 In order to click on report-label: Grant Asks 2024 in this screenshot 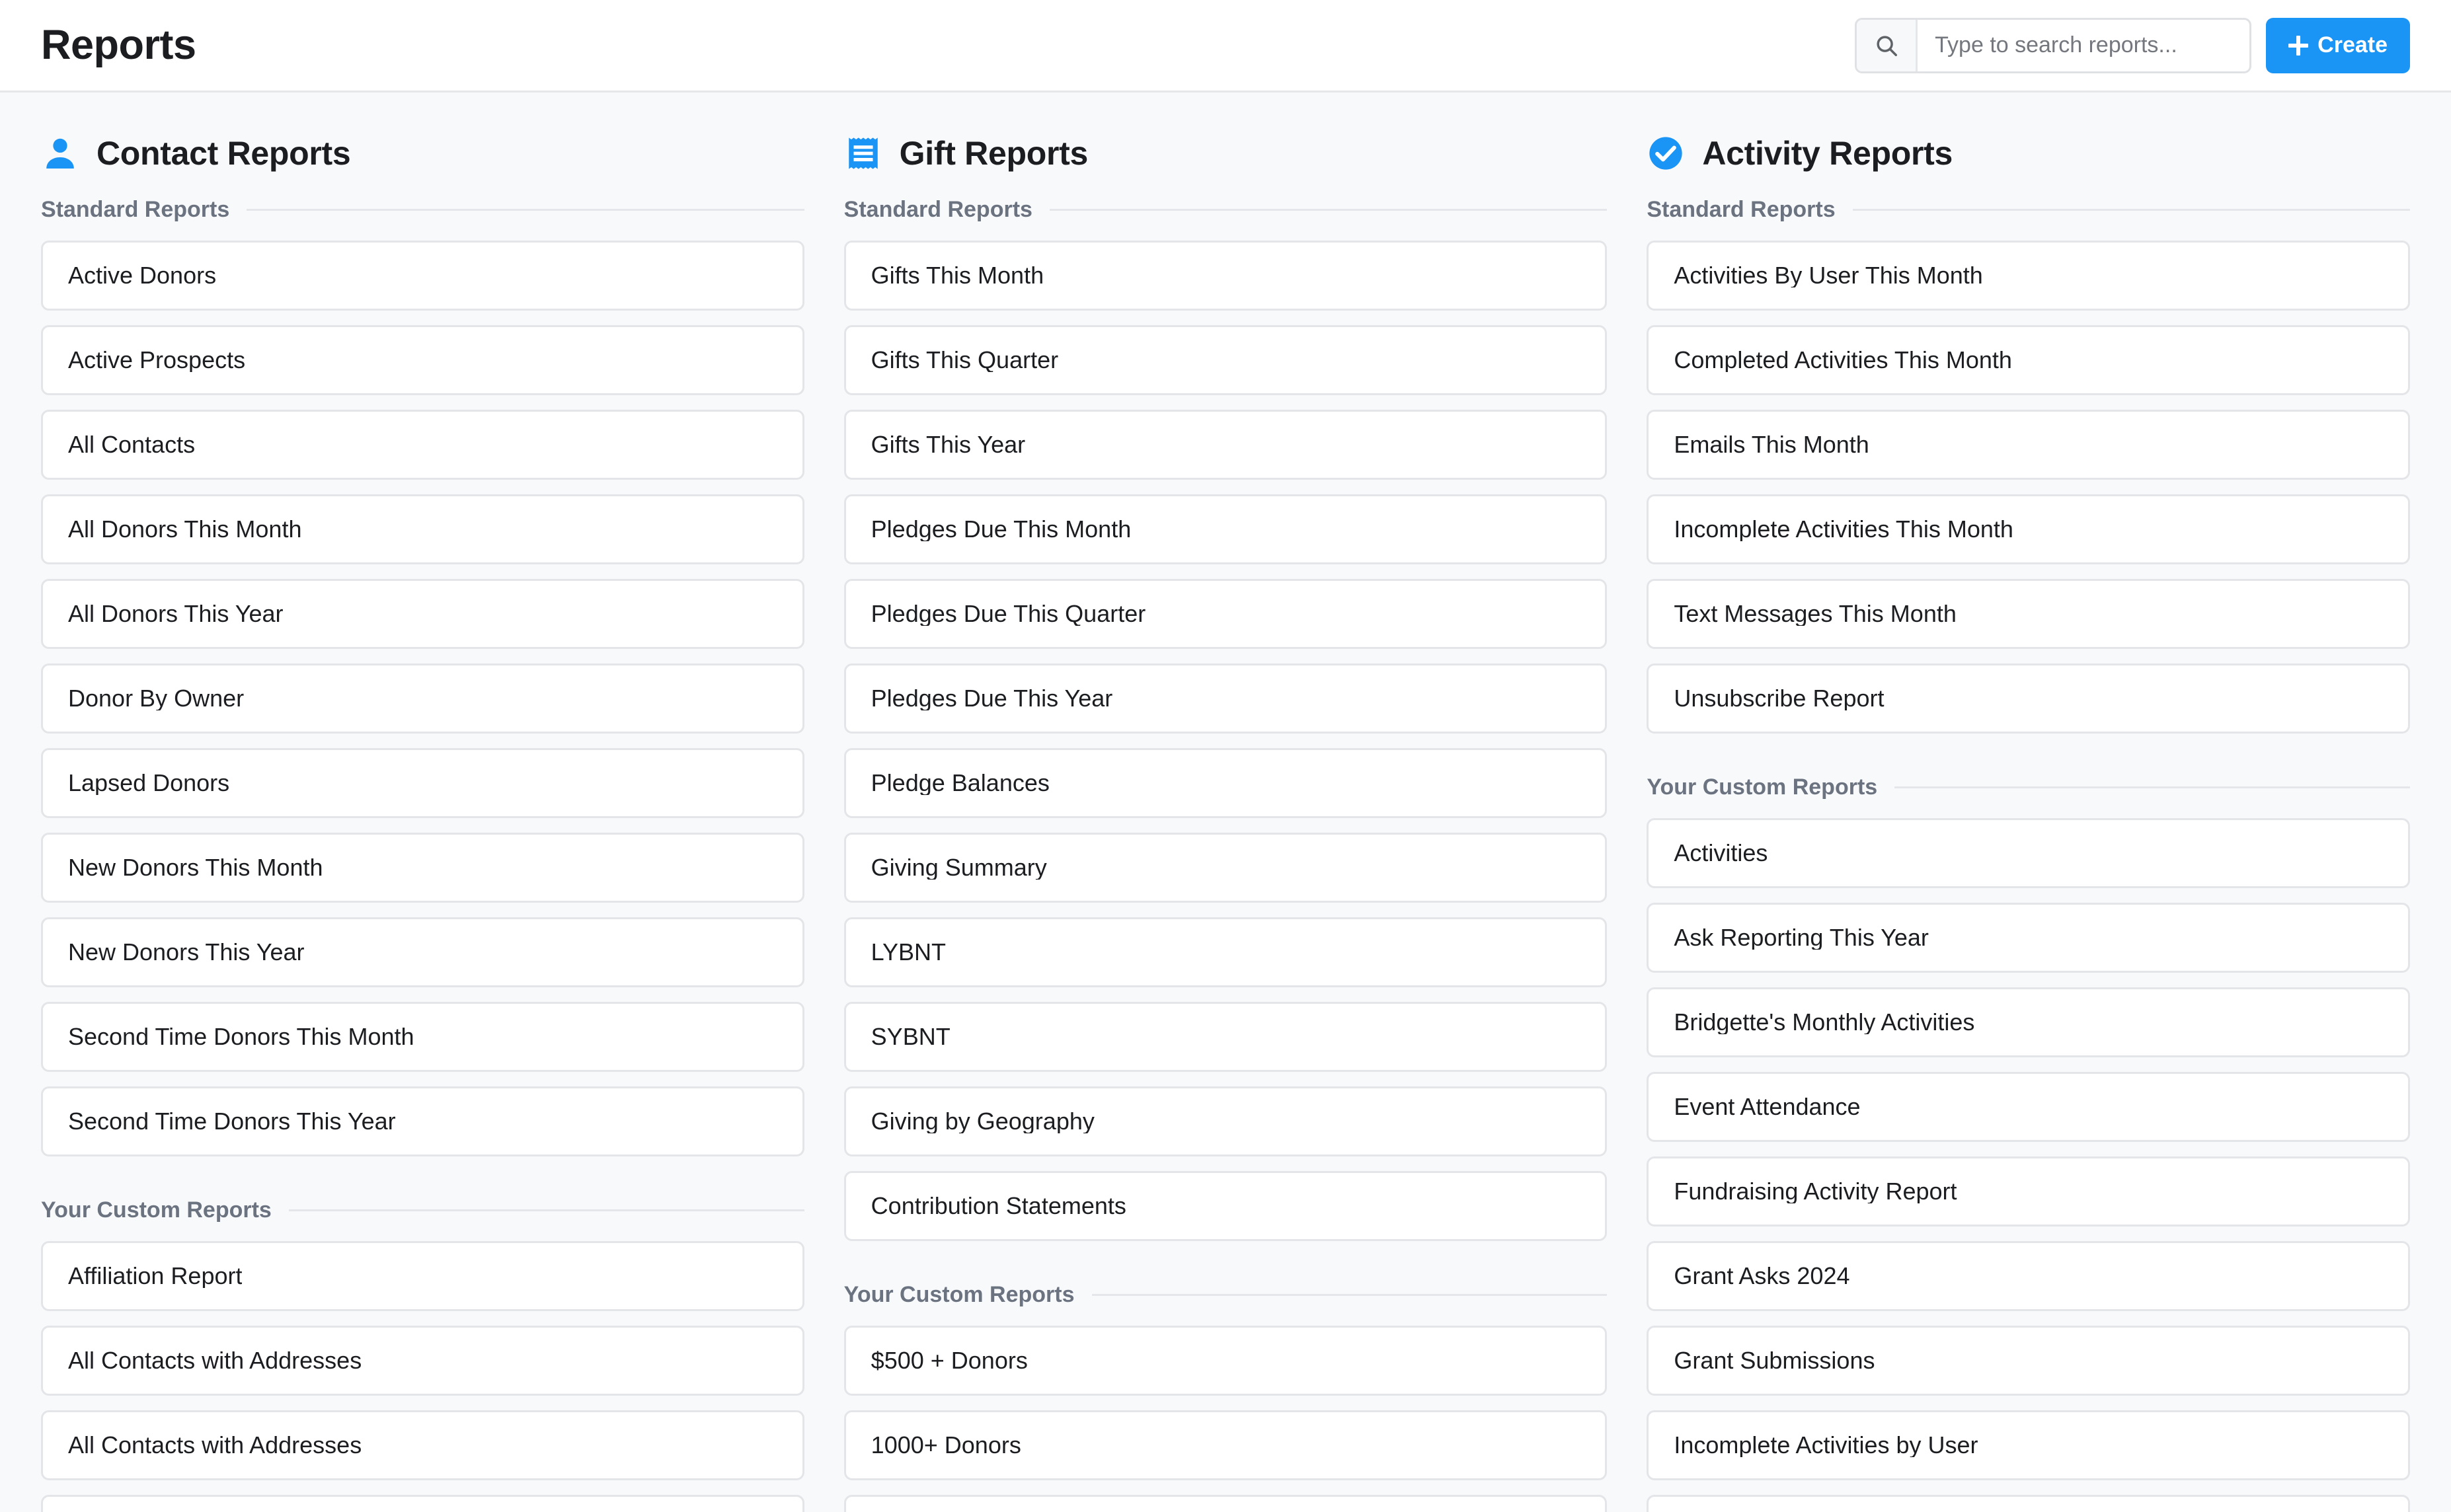, I will do `click(1762, 1276)`.